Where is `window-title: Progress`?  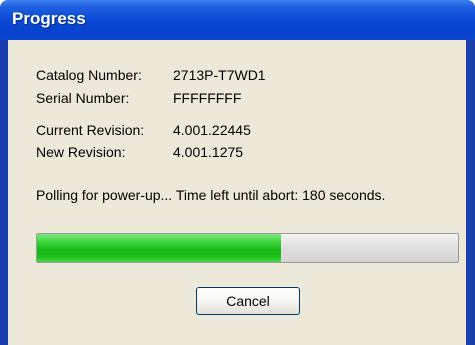
window-title: Progress is located at coordinates (49, 18).